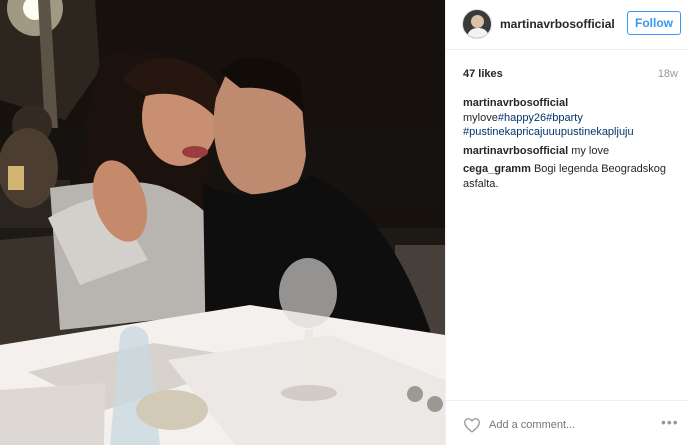 The width and height of the screenshot is (688, 445). What do you see at coordinates (667, 74) in the screenshot?
I see `post-age: 18w` at bounding box center [667, 74].